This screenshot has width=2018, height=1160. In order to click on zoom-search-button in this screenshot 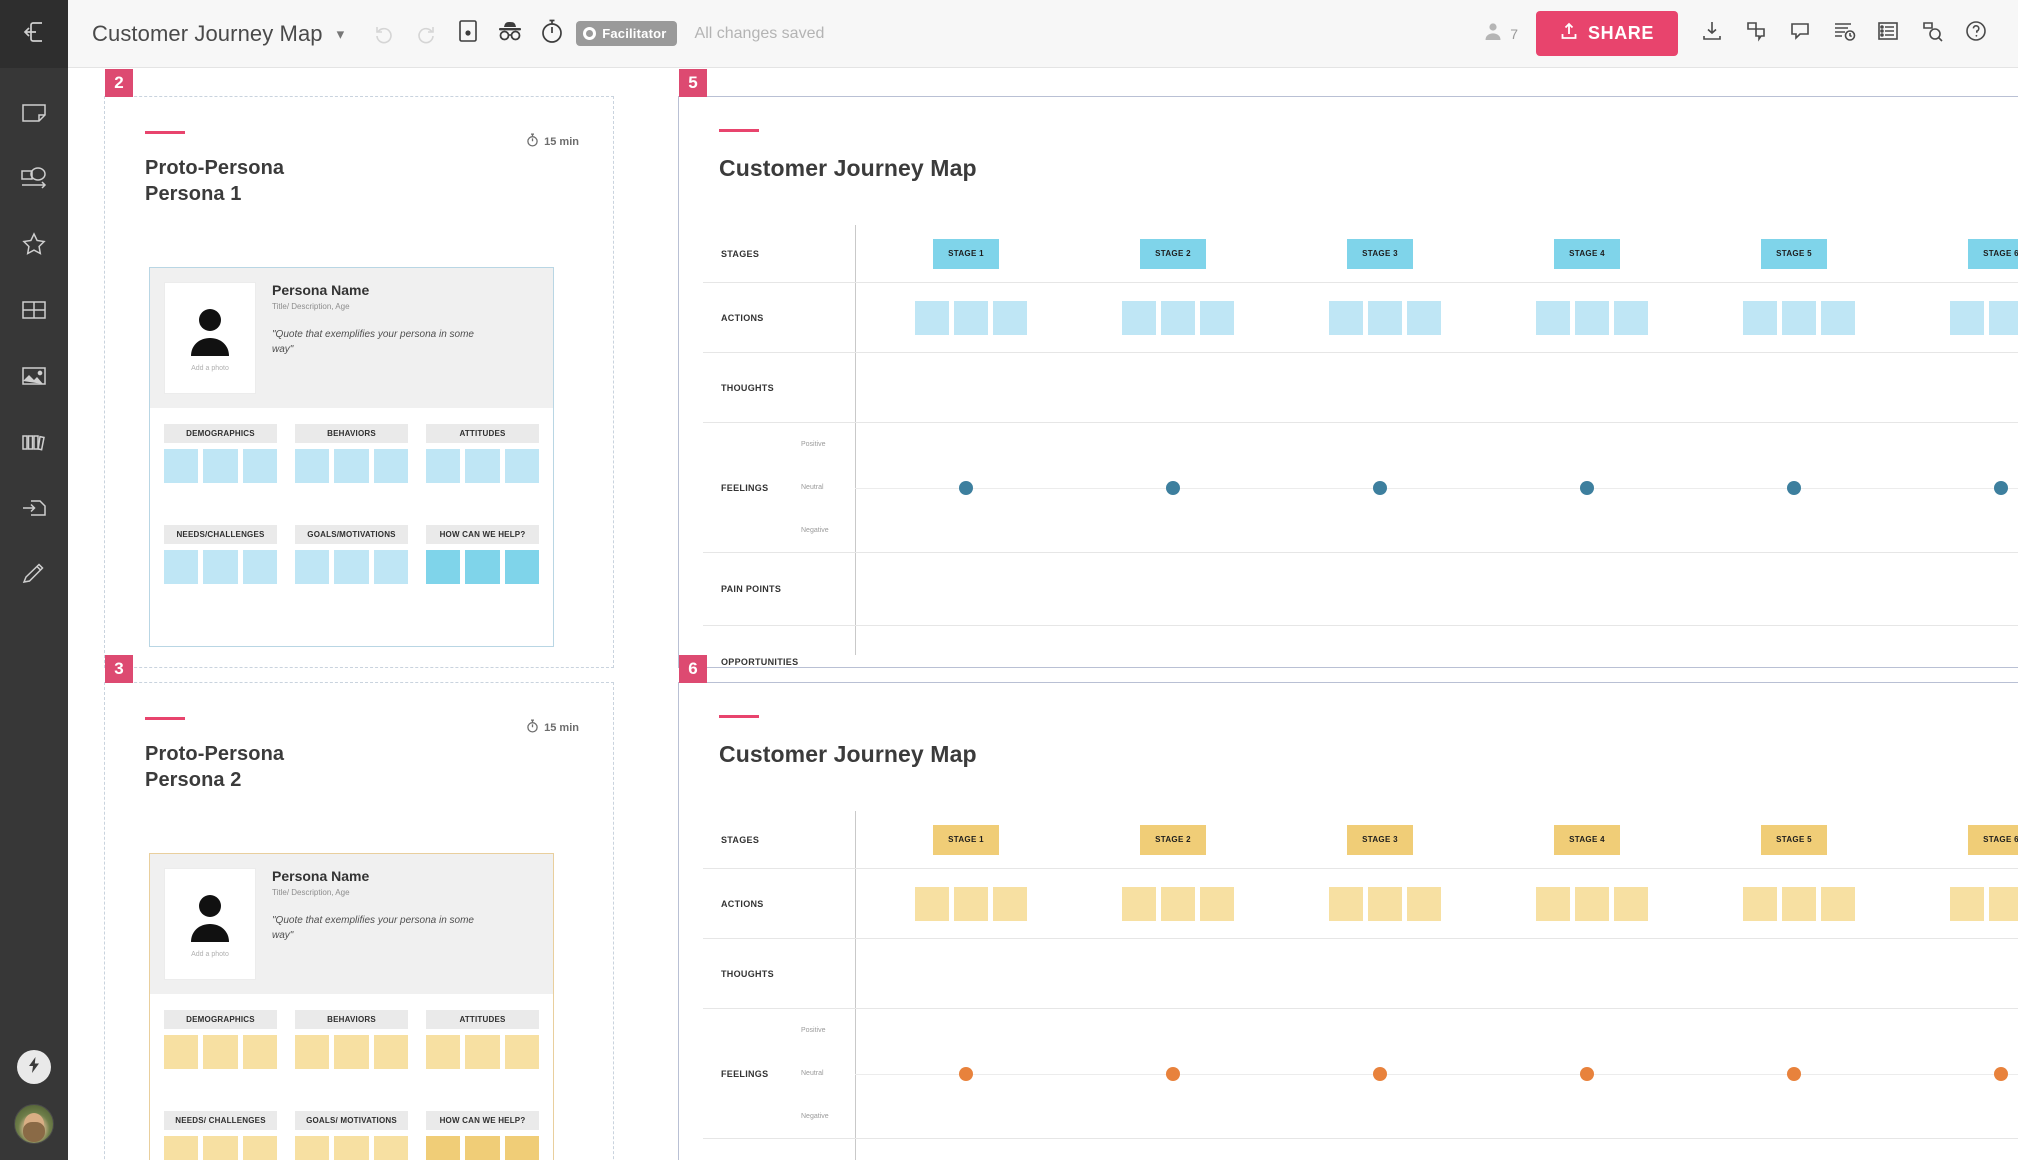, I will do `click(1932, 34)`.